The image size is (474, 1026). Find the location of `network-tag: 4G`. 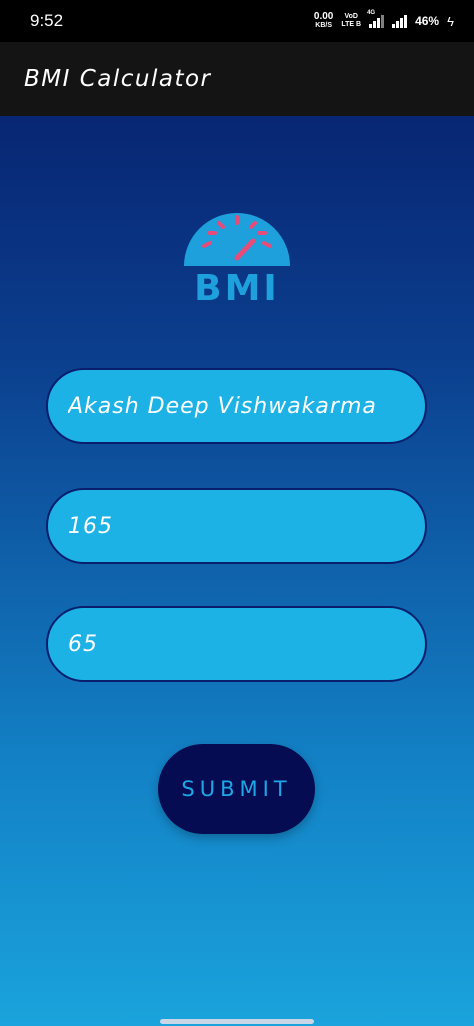

network-tag: 4G is located at coordinates (371, 13).